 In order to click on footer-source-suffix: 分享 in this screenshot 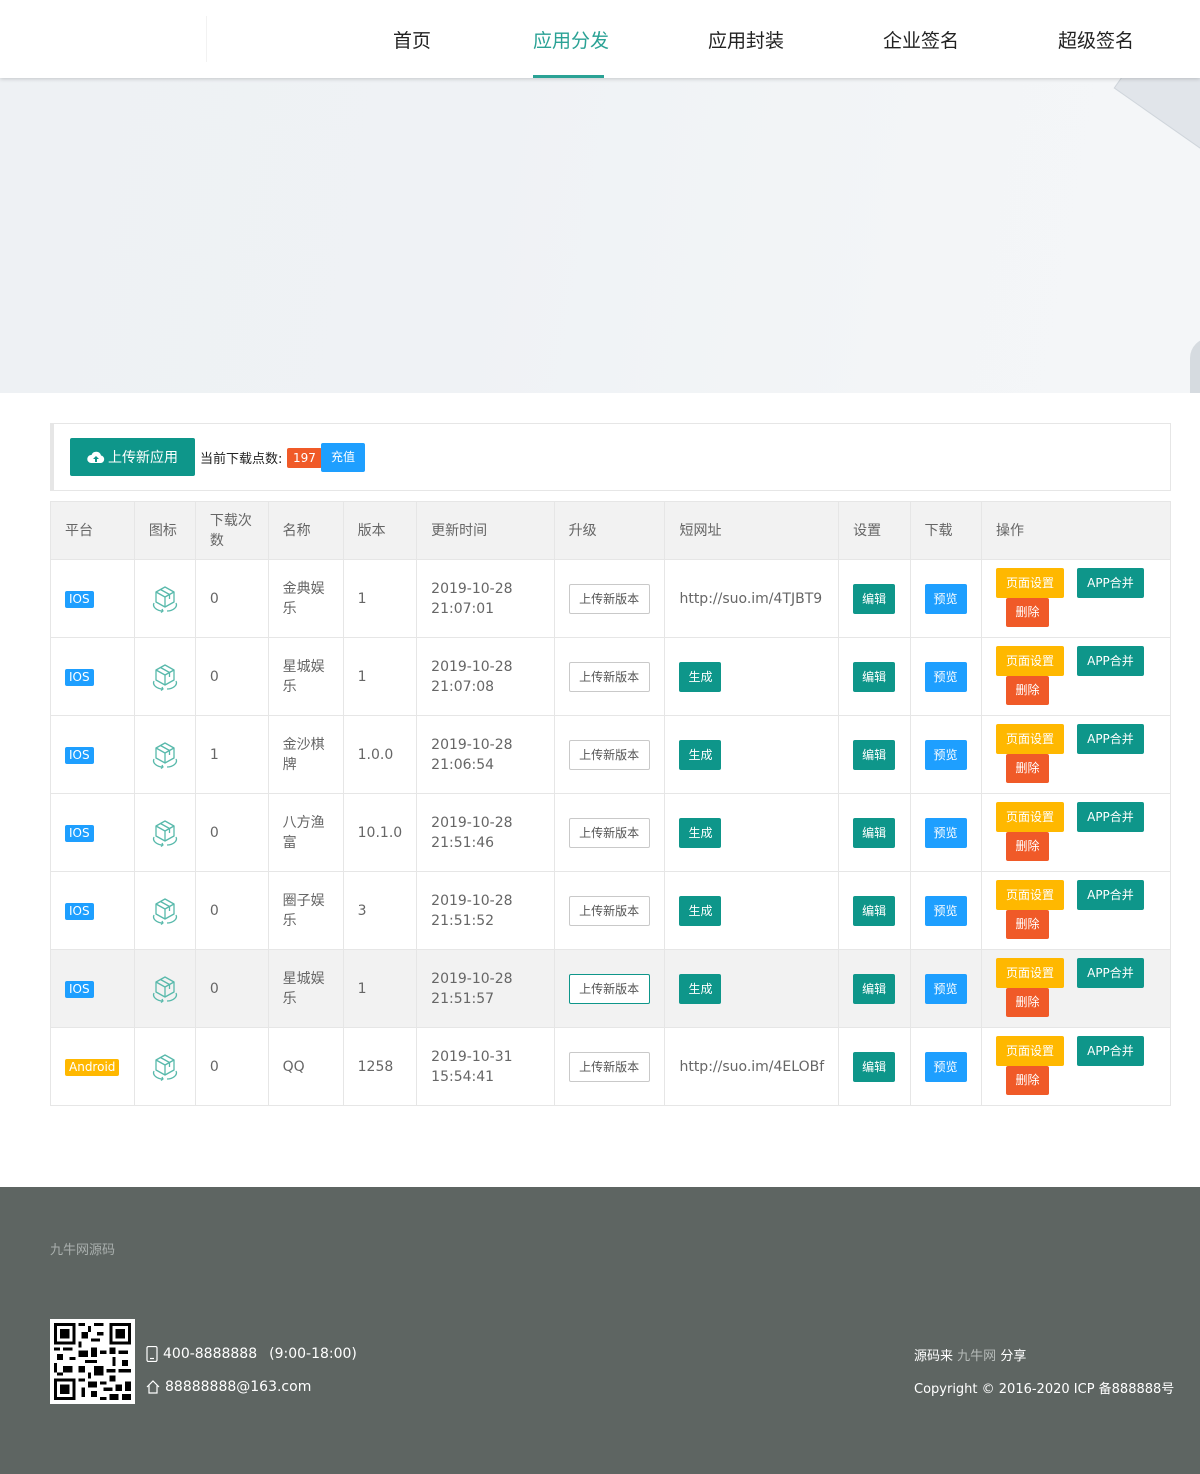, I will do `click(1013, 1356)`.